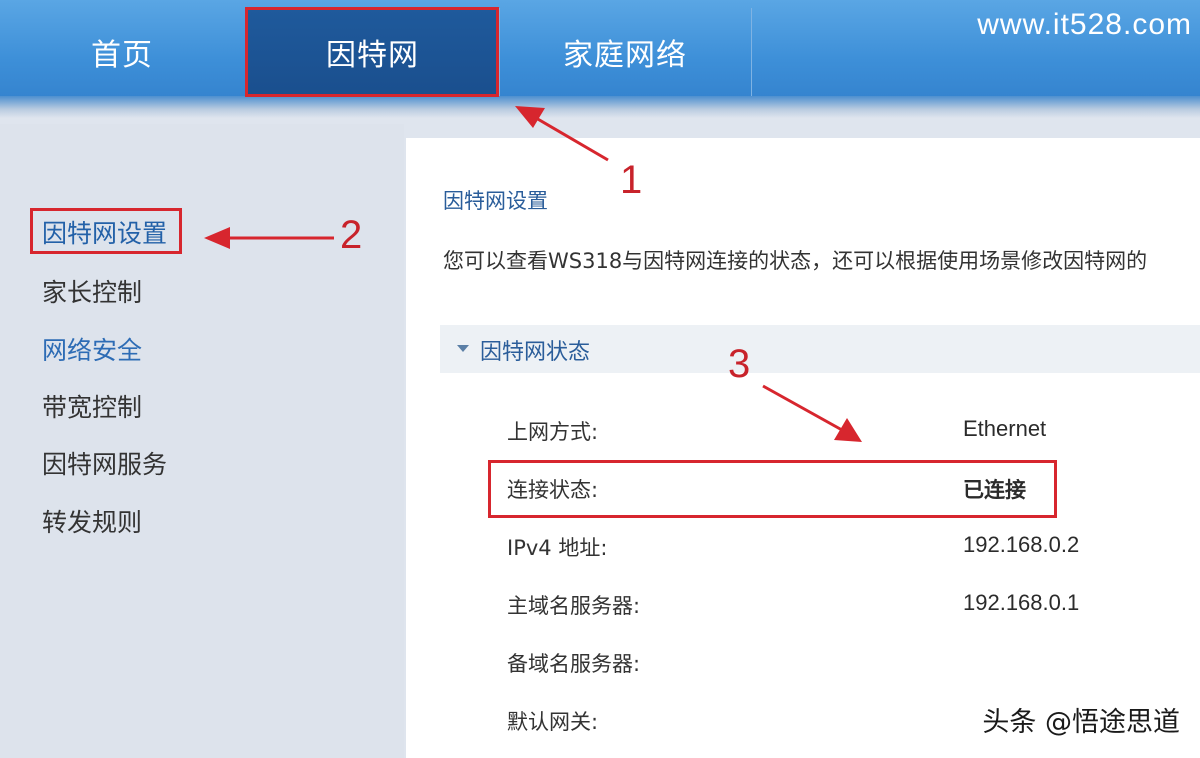 This screenshot has height=758, width=1200. Describe the element at coordinates (631, 180) in the screenshot. I see `callout-number-1: 1` at that location.